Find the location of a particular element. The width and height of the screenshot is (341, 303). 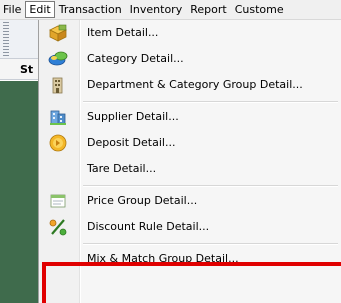

deposit-icon is located at coordinates (58, 143).